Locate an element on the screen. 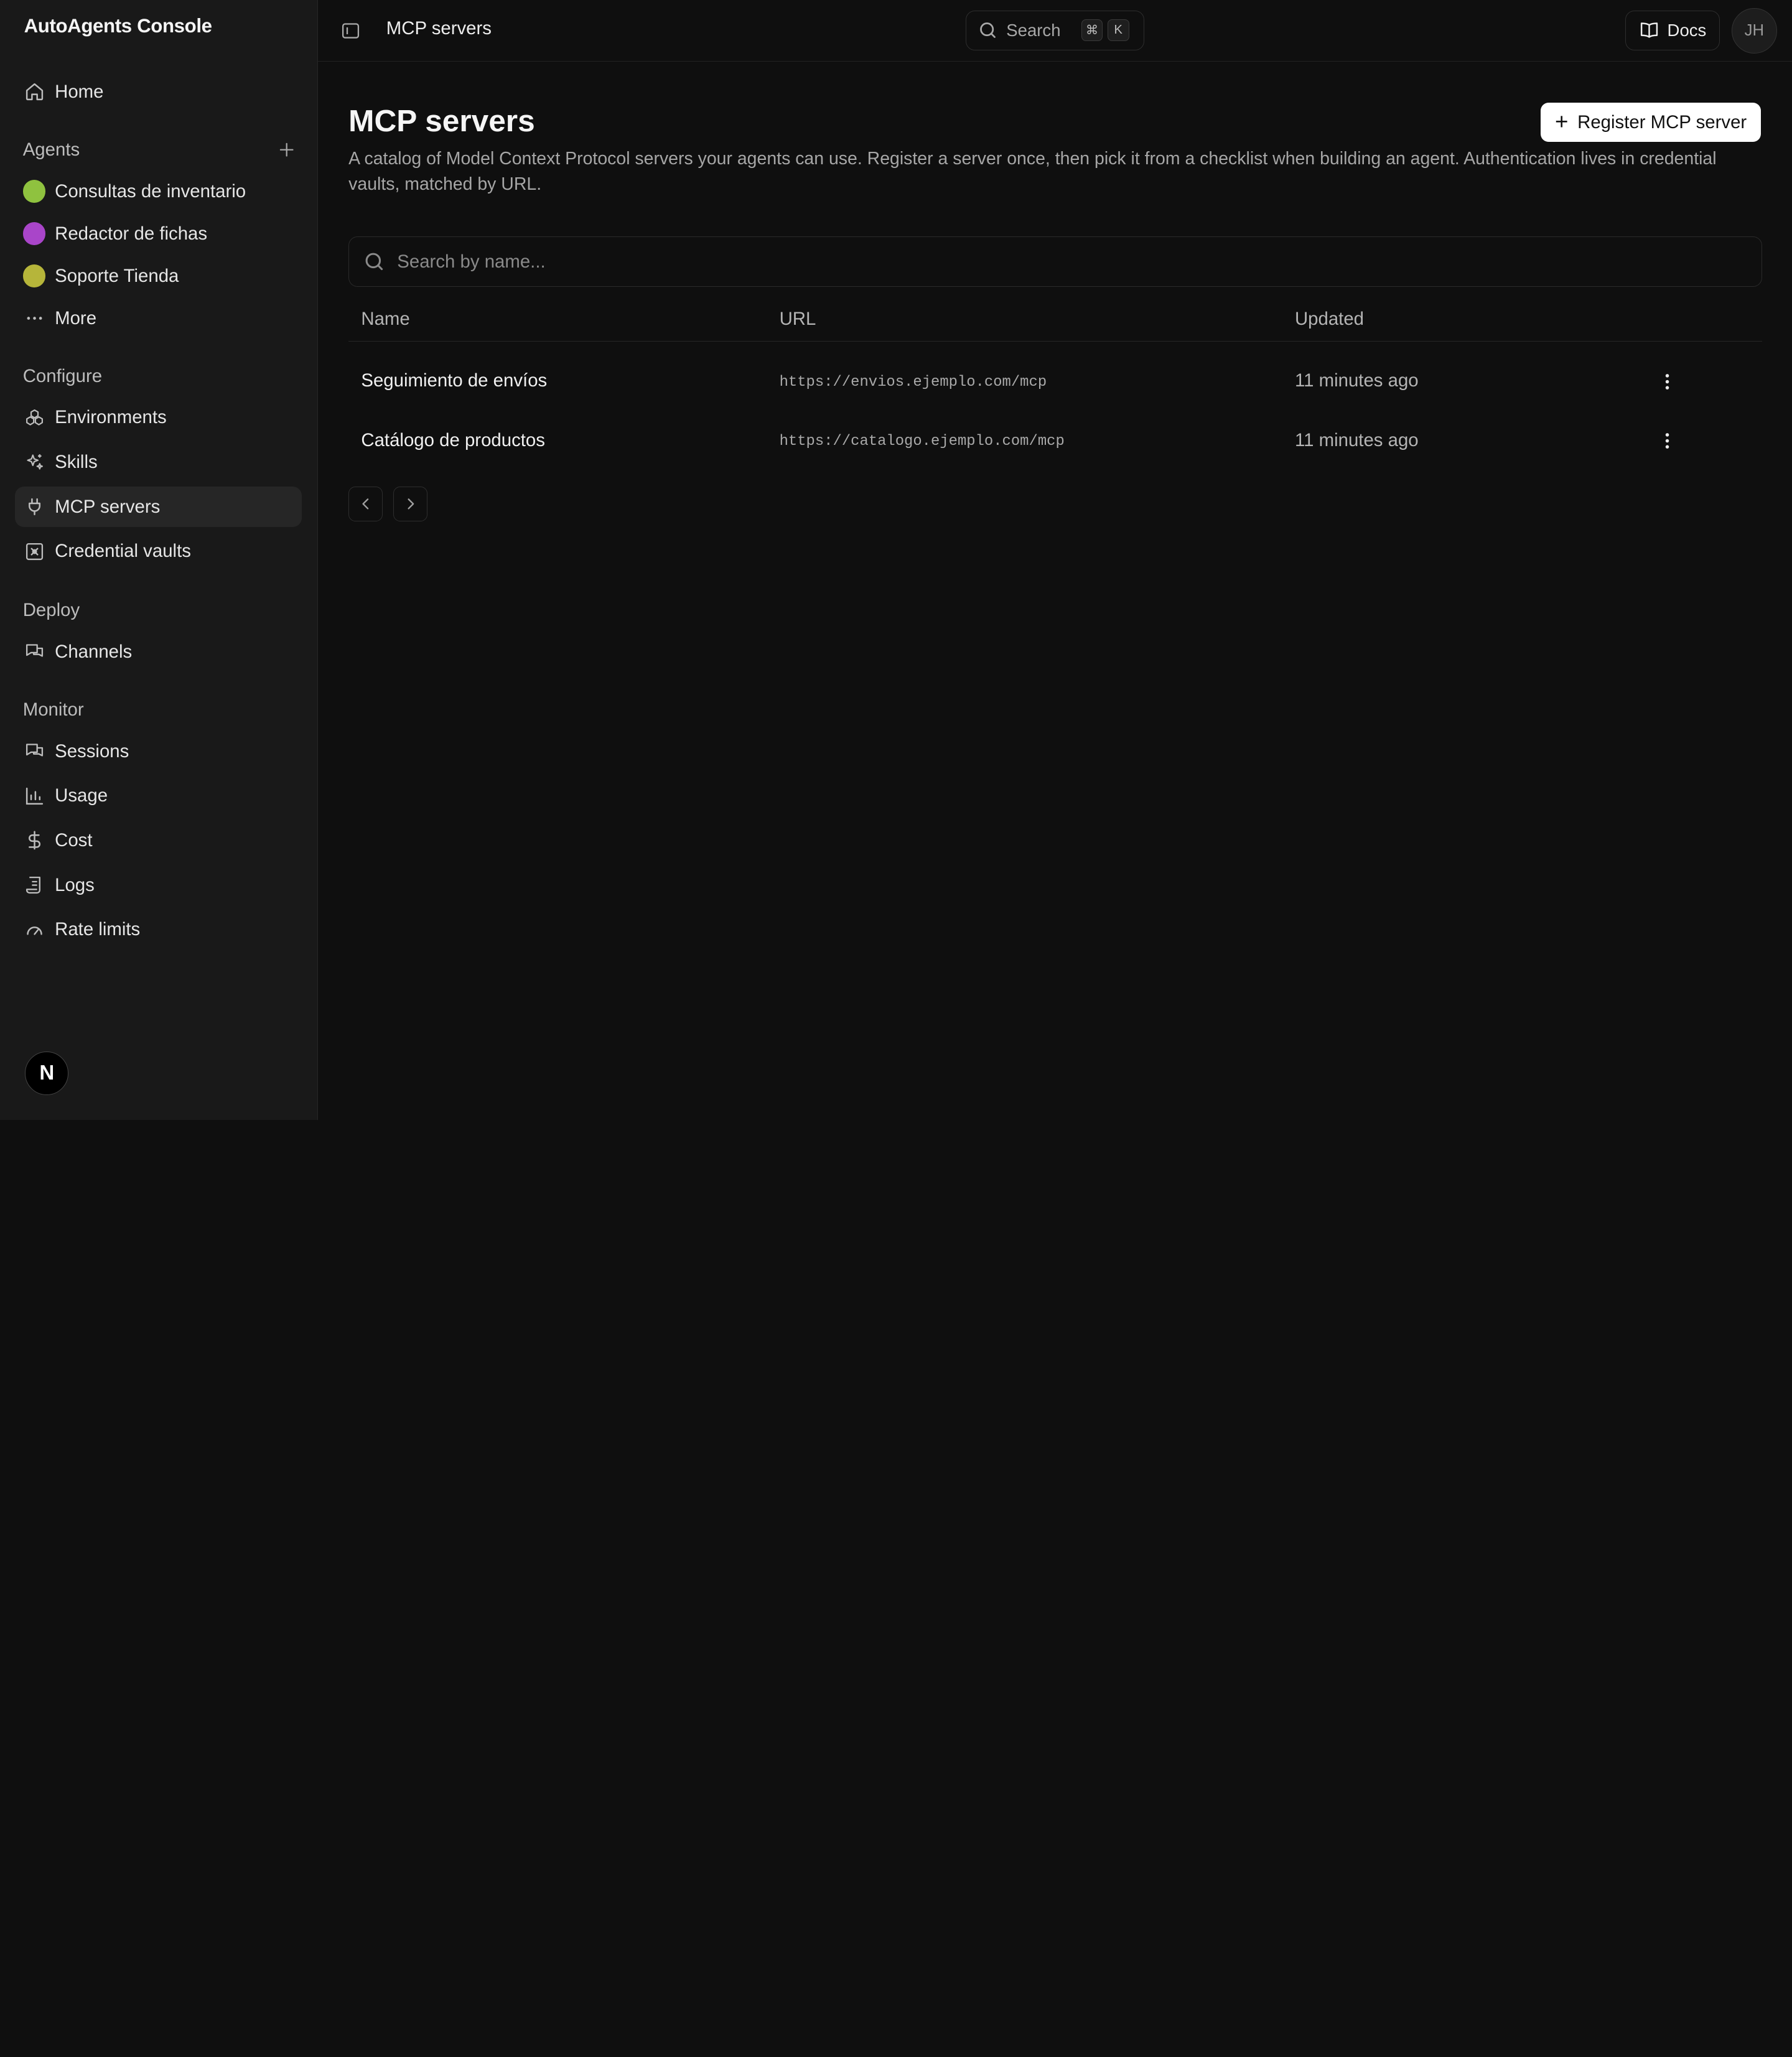 The width and height of the screenshot is (1792, 2057). plug-icon is located at coordinates (35, 506).